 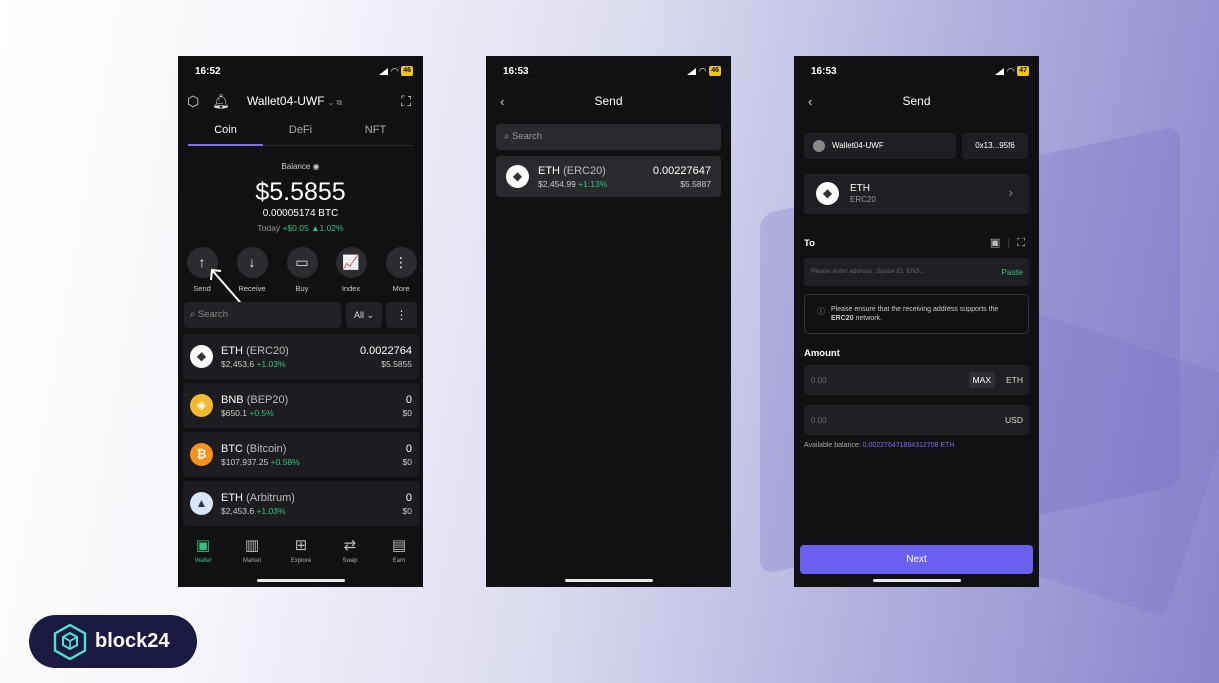 I want to click on card-icon: ▭, so click(x=302, y=262).